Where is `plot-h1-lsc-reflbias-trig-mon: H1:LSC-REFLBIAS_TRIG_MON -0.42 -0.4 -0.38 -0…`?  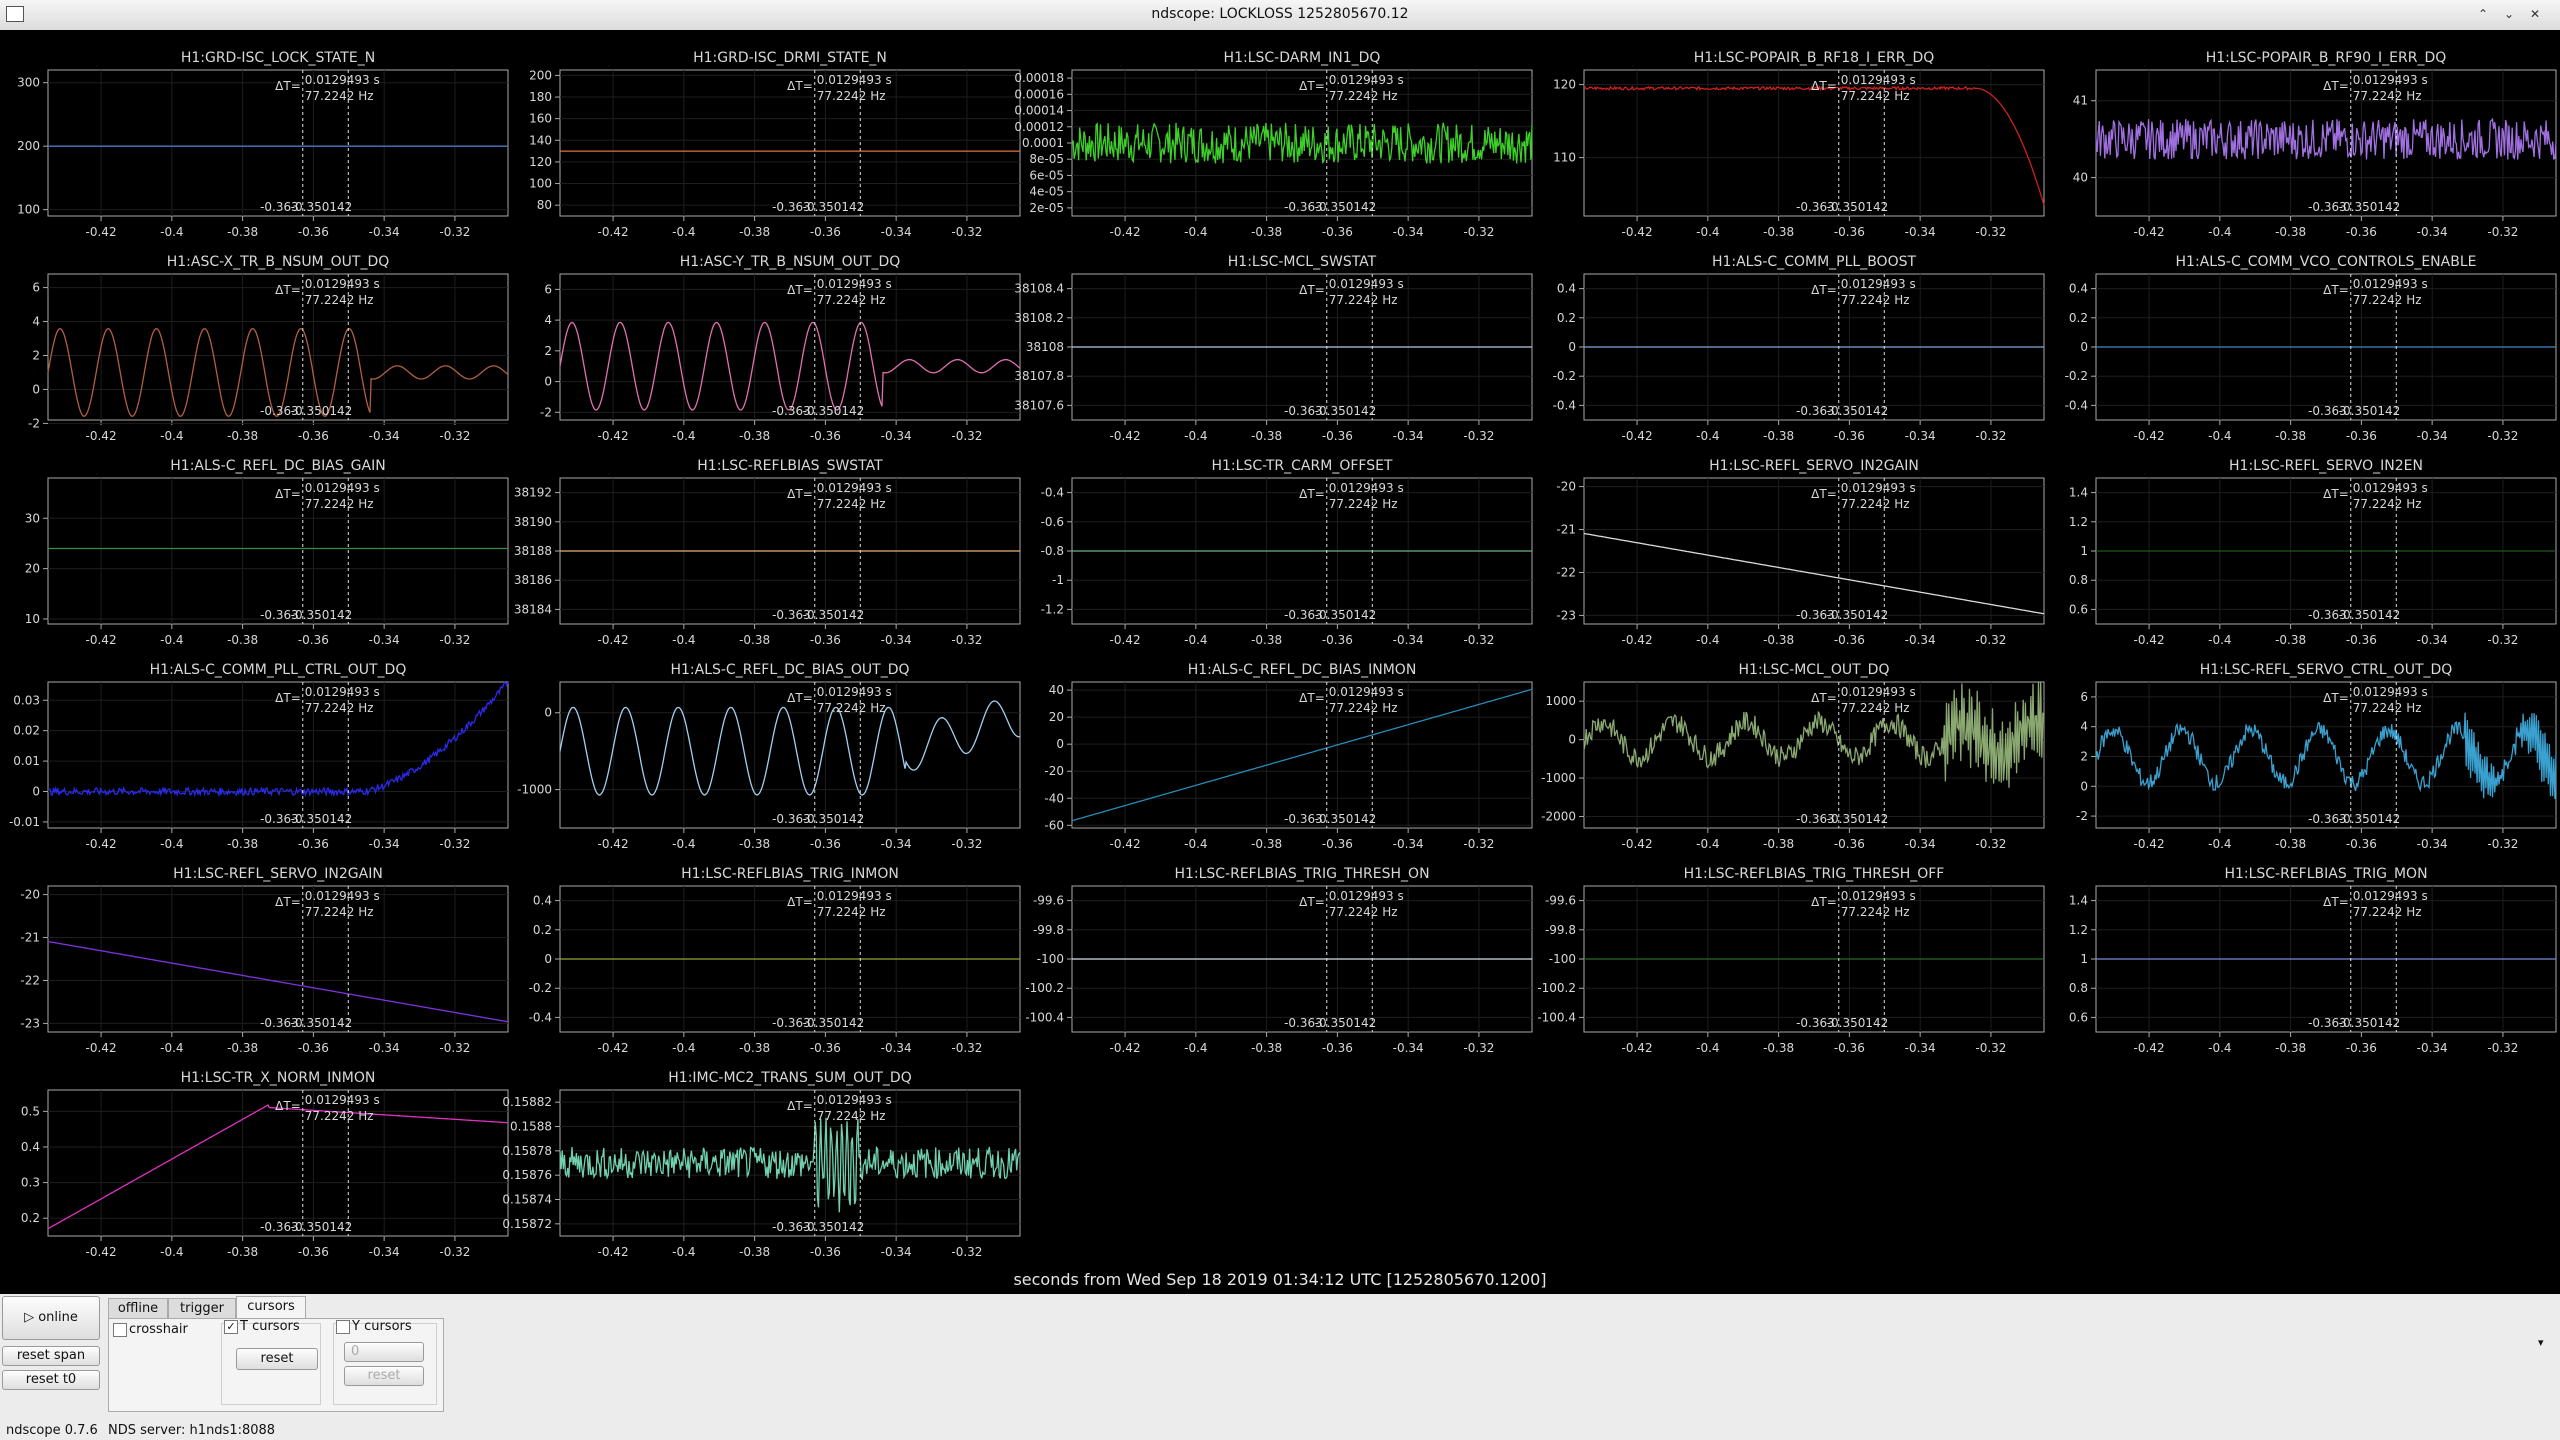
plot-h1-lsc-reflbias-trig-mon: H1:LSC-REFLBIAS_TRIG_MON -0.42 -0.4 -0.38 -0… is located at coordinates (2313, 960).